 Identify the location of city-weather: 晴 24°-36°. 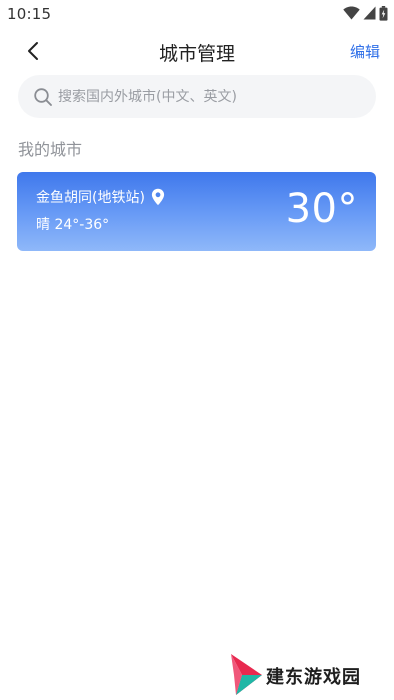
(72, 224).